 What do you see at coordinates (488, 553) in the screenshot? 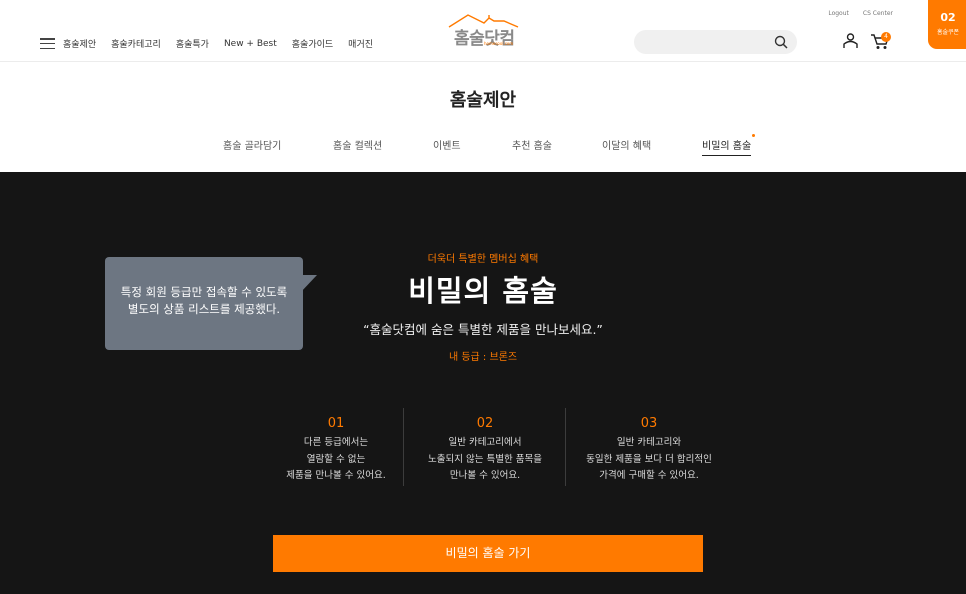
I see `go-secret-homesool-button: 비밀의 홈술 가기` at bounding box center [488, 553].